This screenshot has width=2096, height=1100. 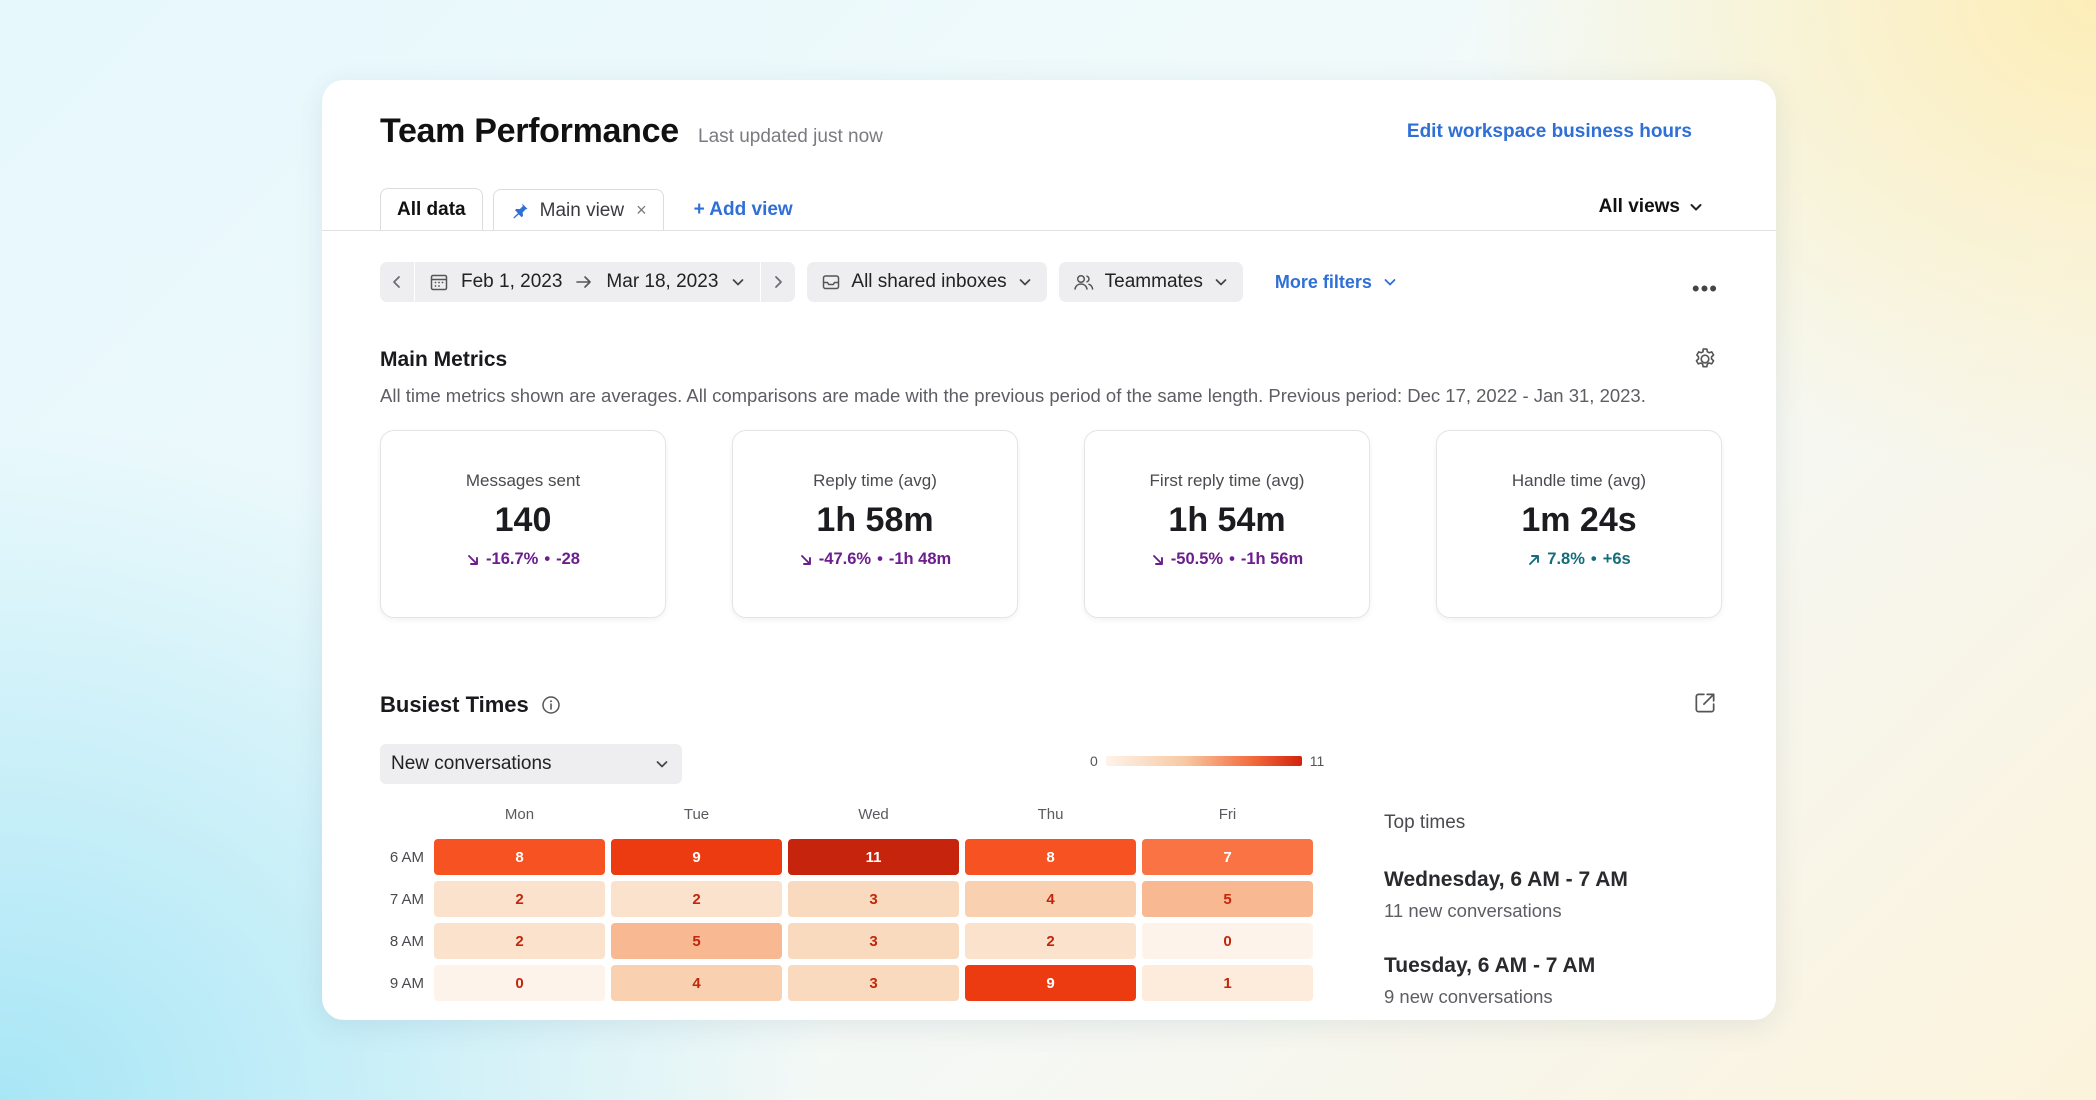 What do you see at coordinates (519, 814) in the screenshot?
I see `heatmap-day-header: Mon` at bounding box center [519, 814].